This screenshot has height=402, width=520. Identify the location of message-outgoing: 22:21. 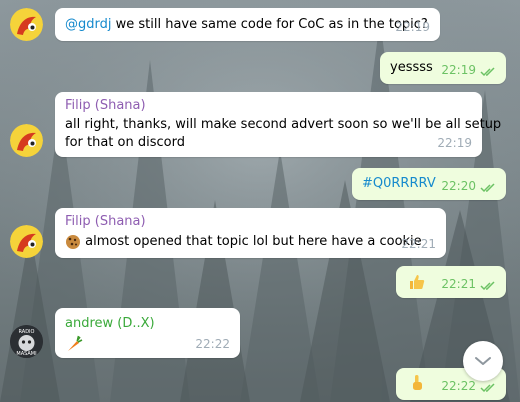
(451, 282).